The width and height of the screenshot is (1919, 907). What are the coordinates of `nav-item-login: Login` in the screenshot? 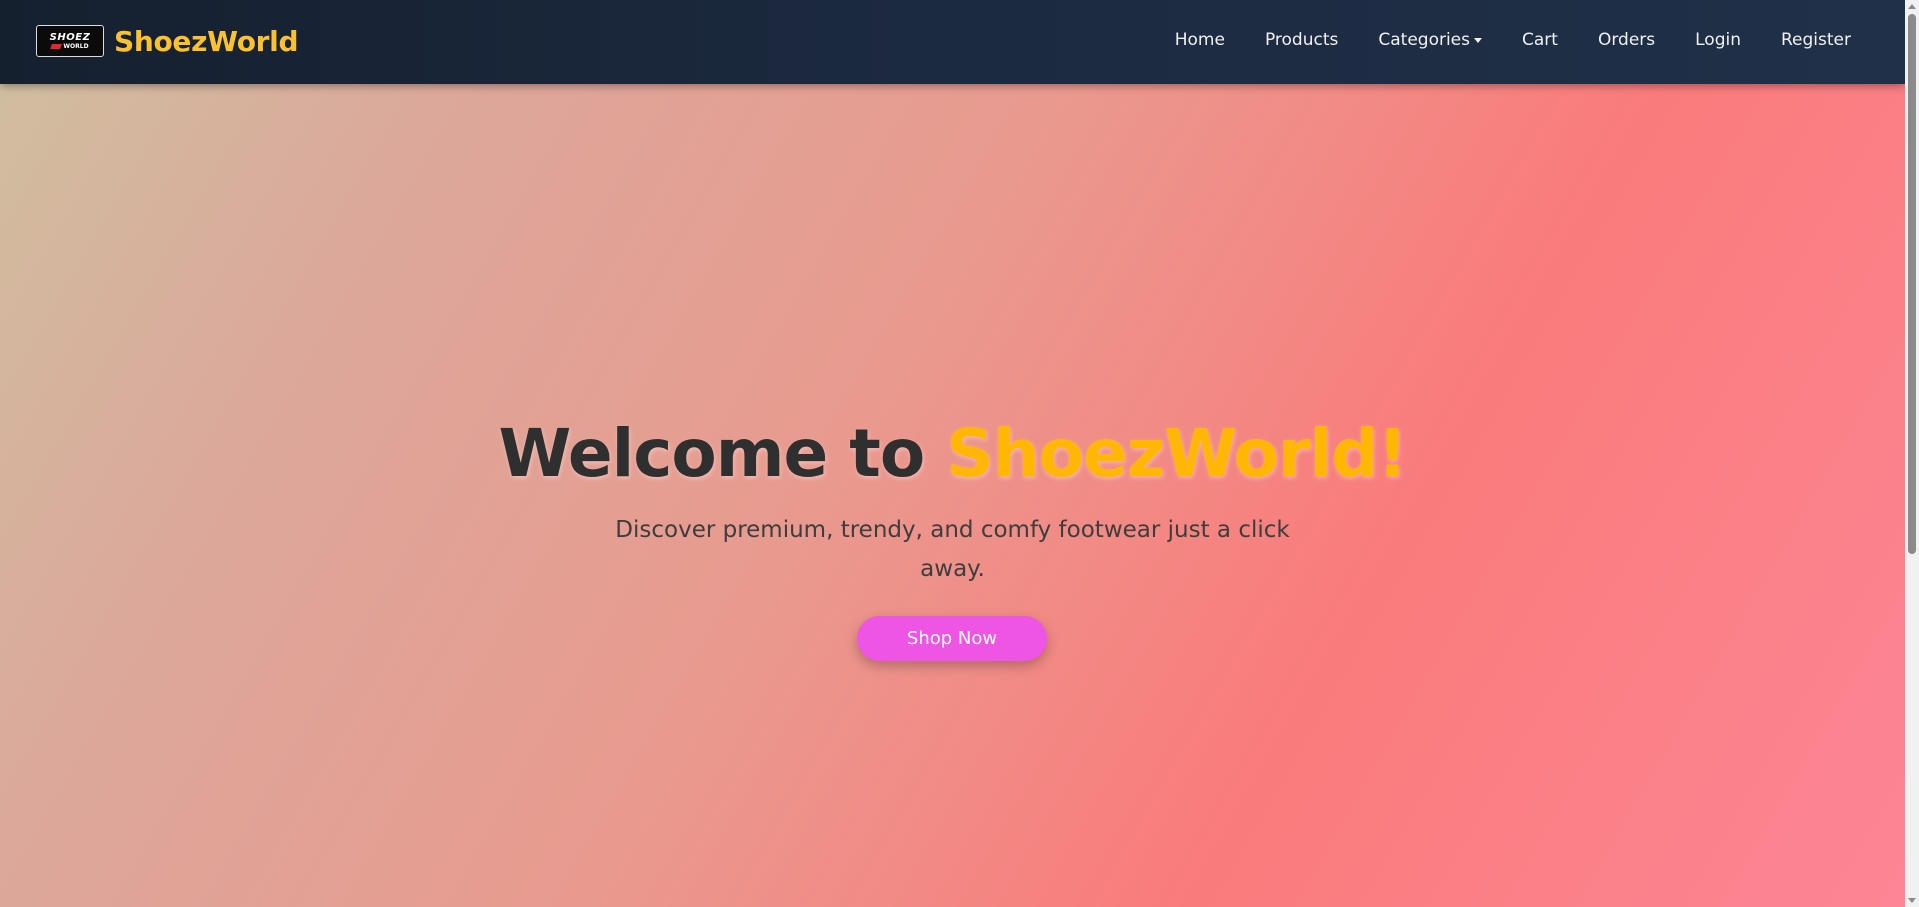 It's located at (1718, 40).